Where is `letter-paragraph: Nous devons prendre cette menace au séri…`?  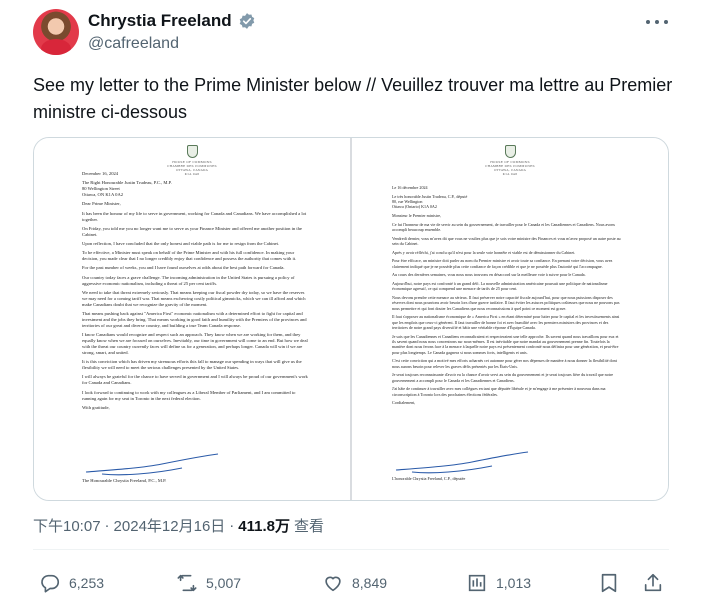
letter-paragraph: Nous devons prendre cette menace au séri… is located at coordinates (506, 302).